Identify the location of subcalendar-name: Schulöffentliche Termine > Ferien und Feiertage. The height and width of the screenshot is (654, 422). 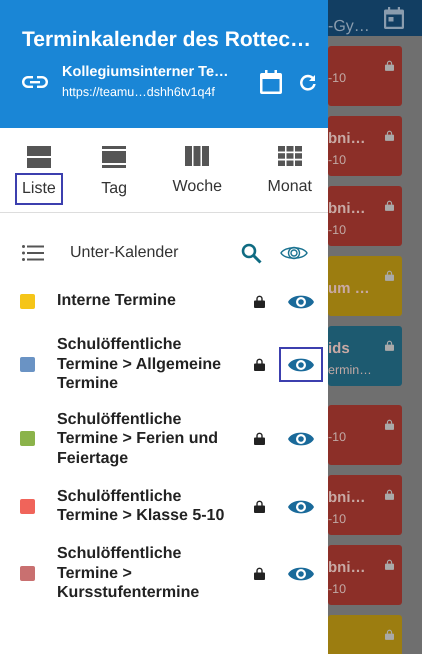
(147, 439).